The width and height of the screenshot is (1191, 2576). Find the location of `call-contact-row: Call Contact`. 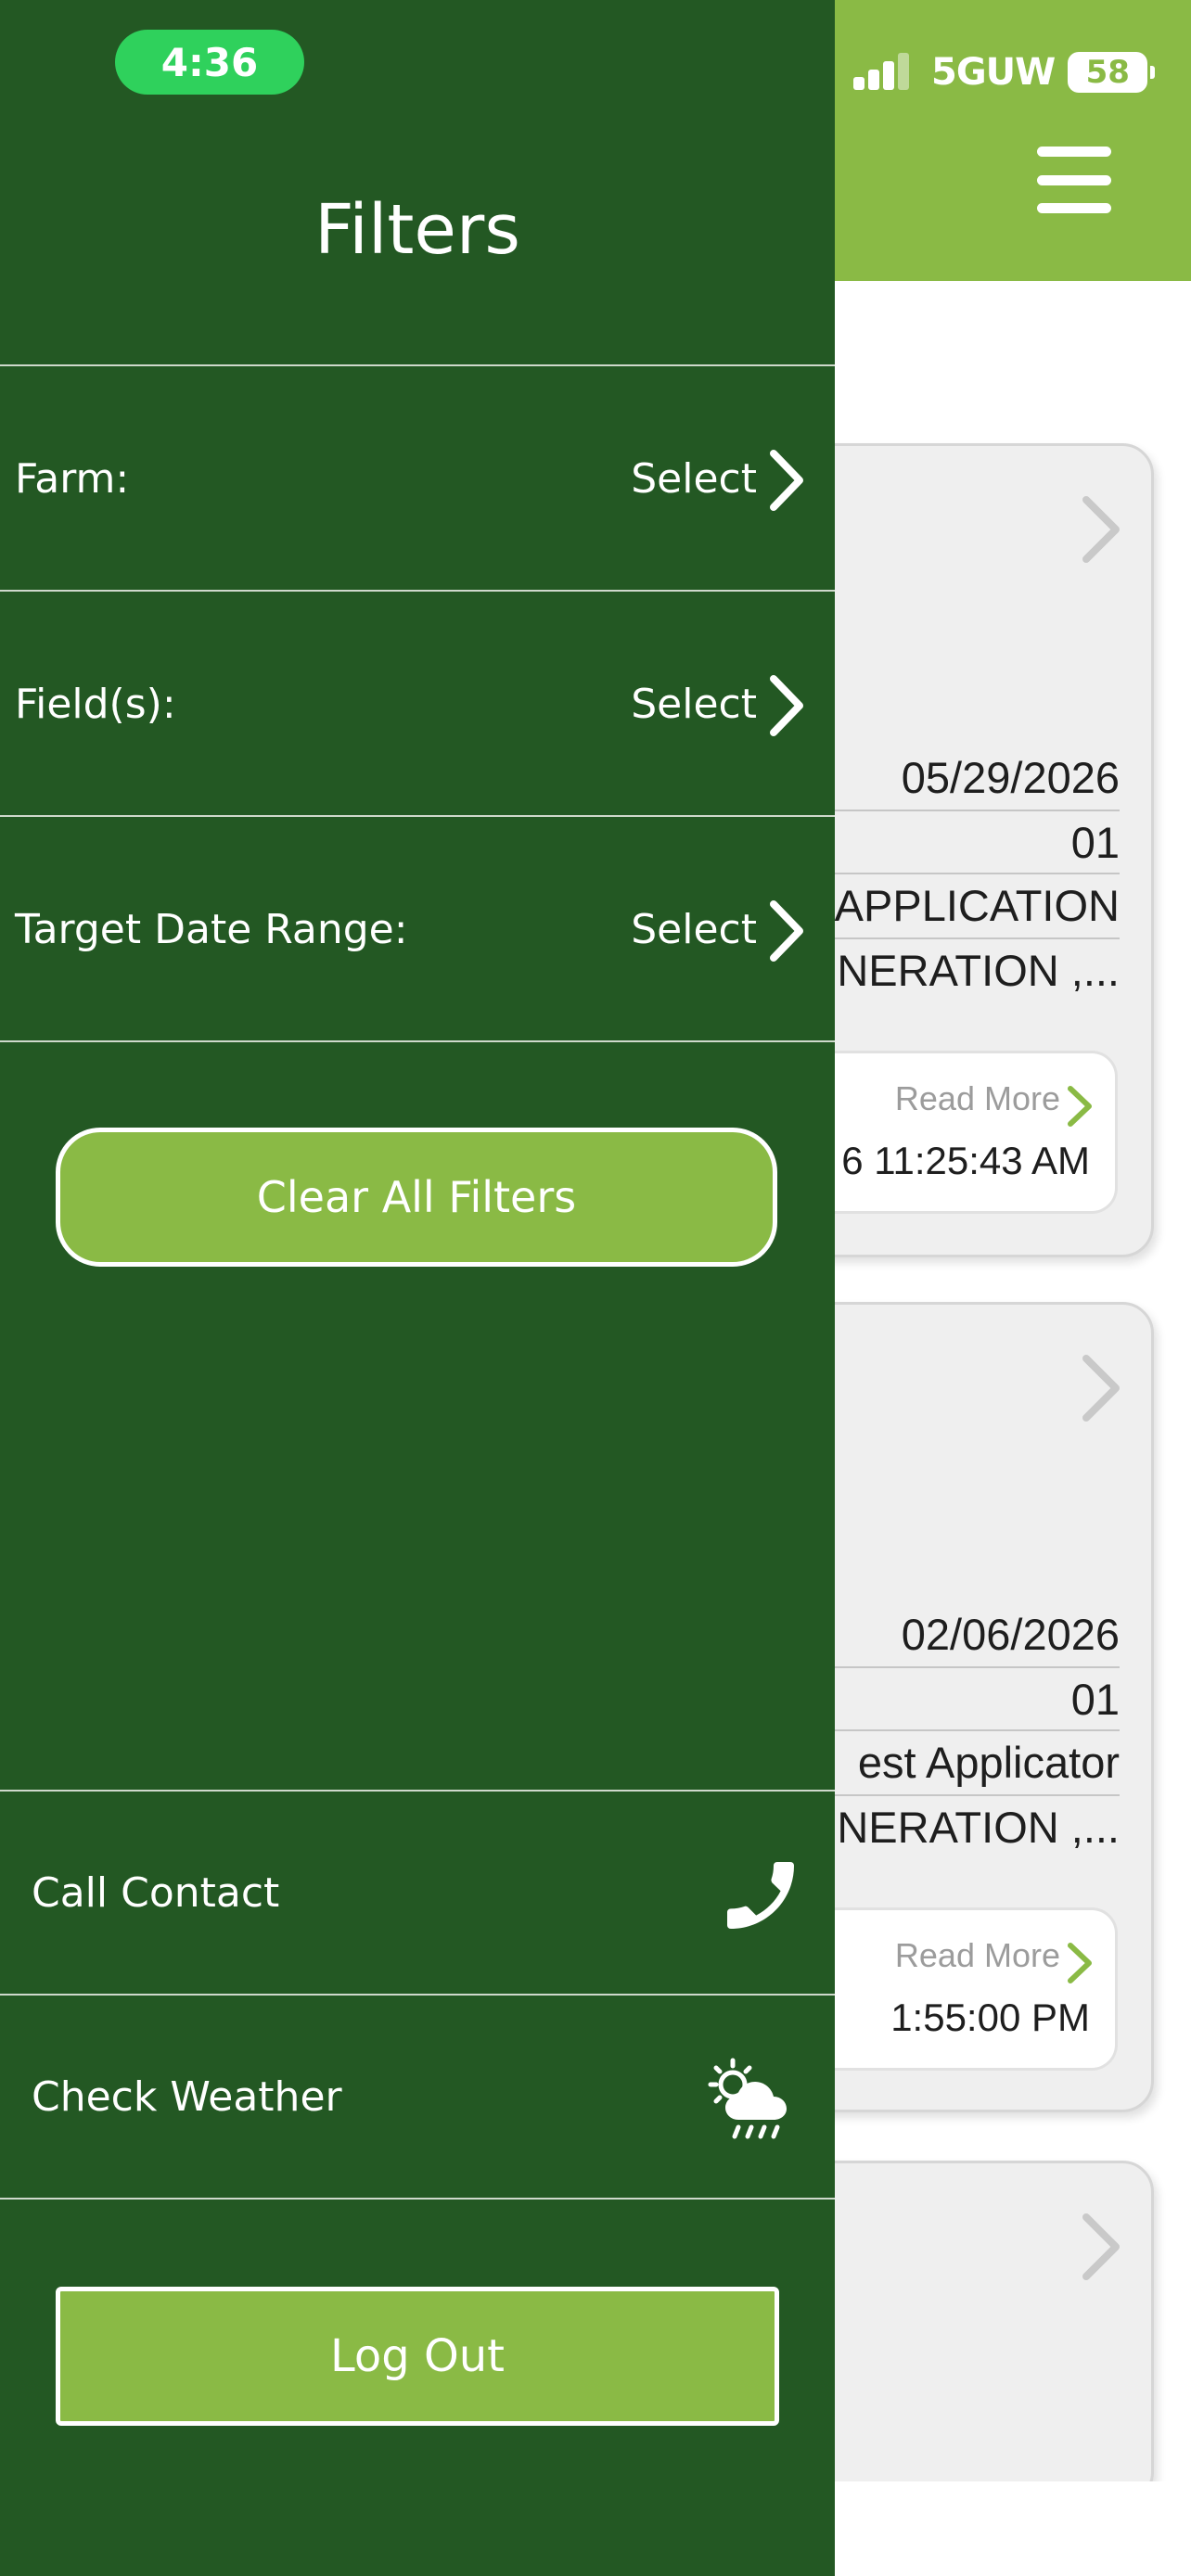

call-contact-row: Call Contact is located at coordinates (417, 1894).